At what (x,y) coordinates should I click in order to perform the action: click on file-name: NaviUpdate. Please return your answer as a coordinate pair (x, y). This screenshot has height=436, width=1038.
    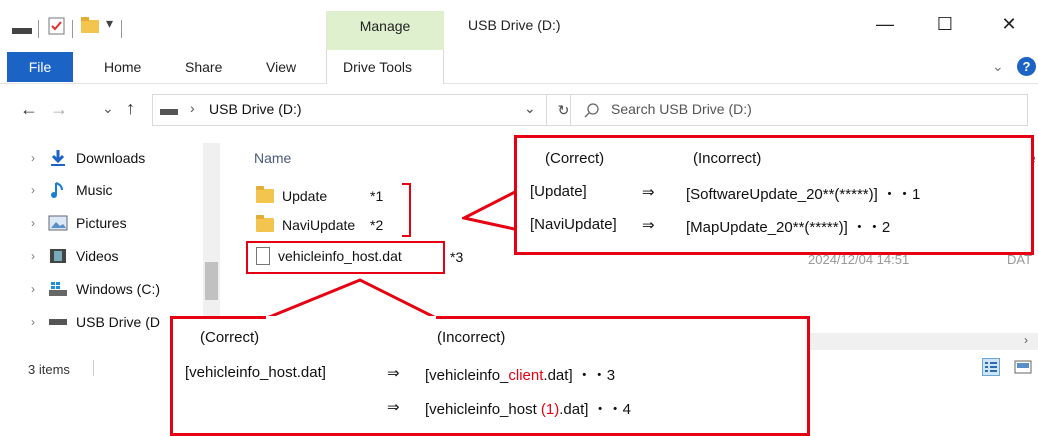
    Looking at the image, I should click on (319, 225).